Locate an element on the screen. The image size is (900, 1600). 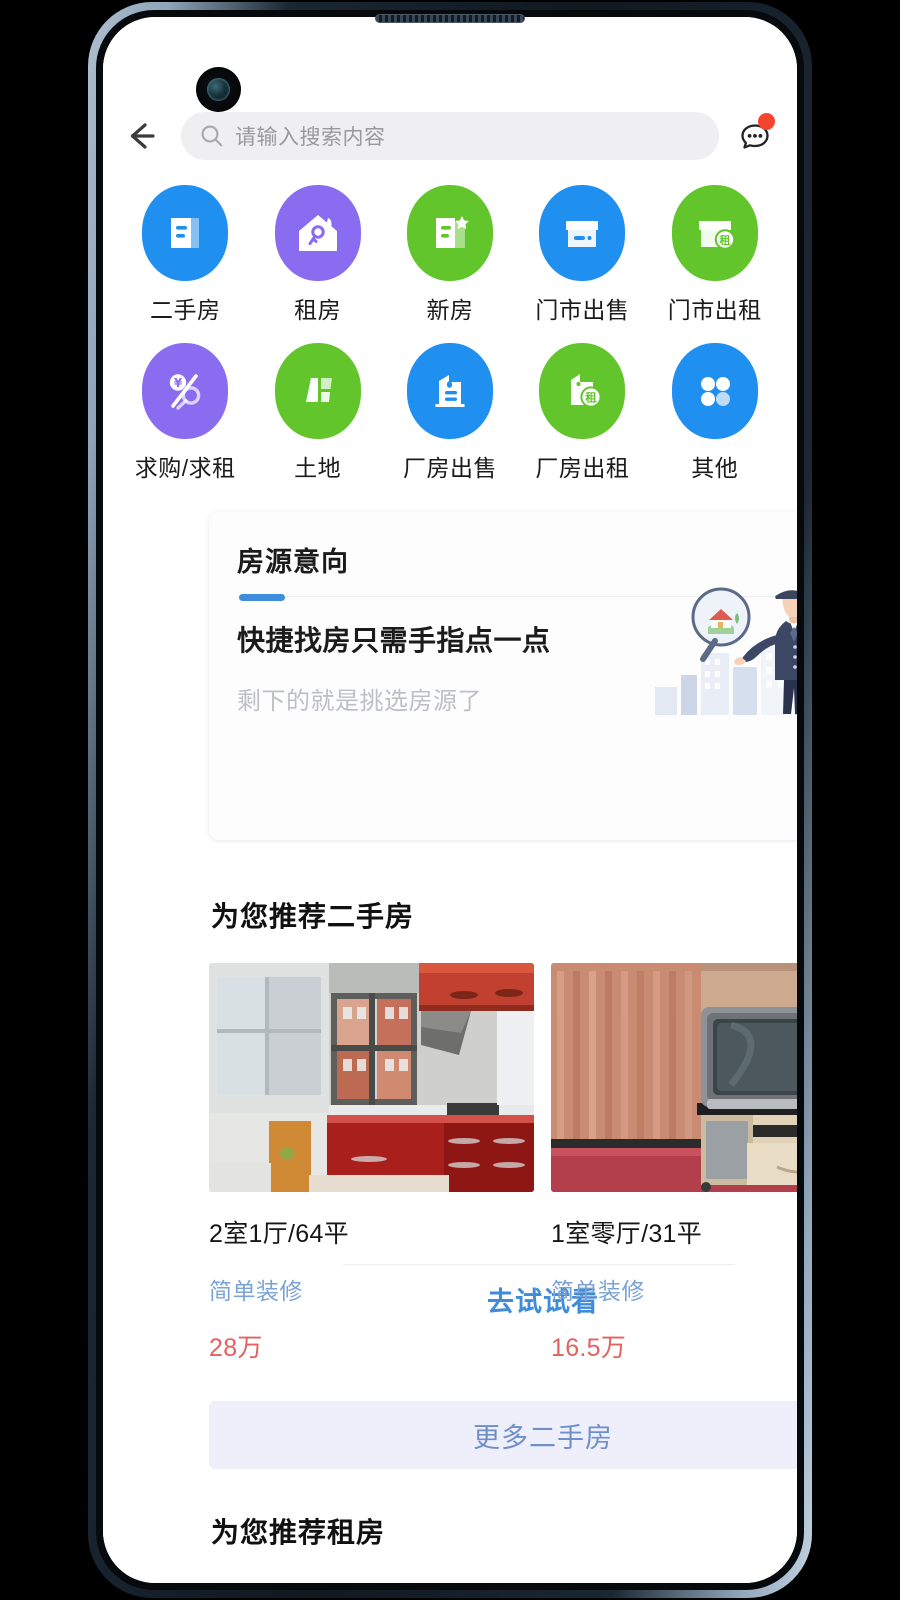
category-label: 其他 is located at coordinates (715, 468).